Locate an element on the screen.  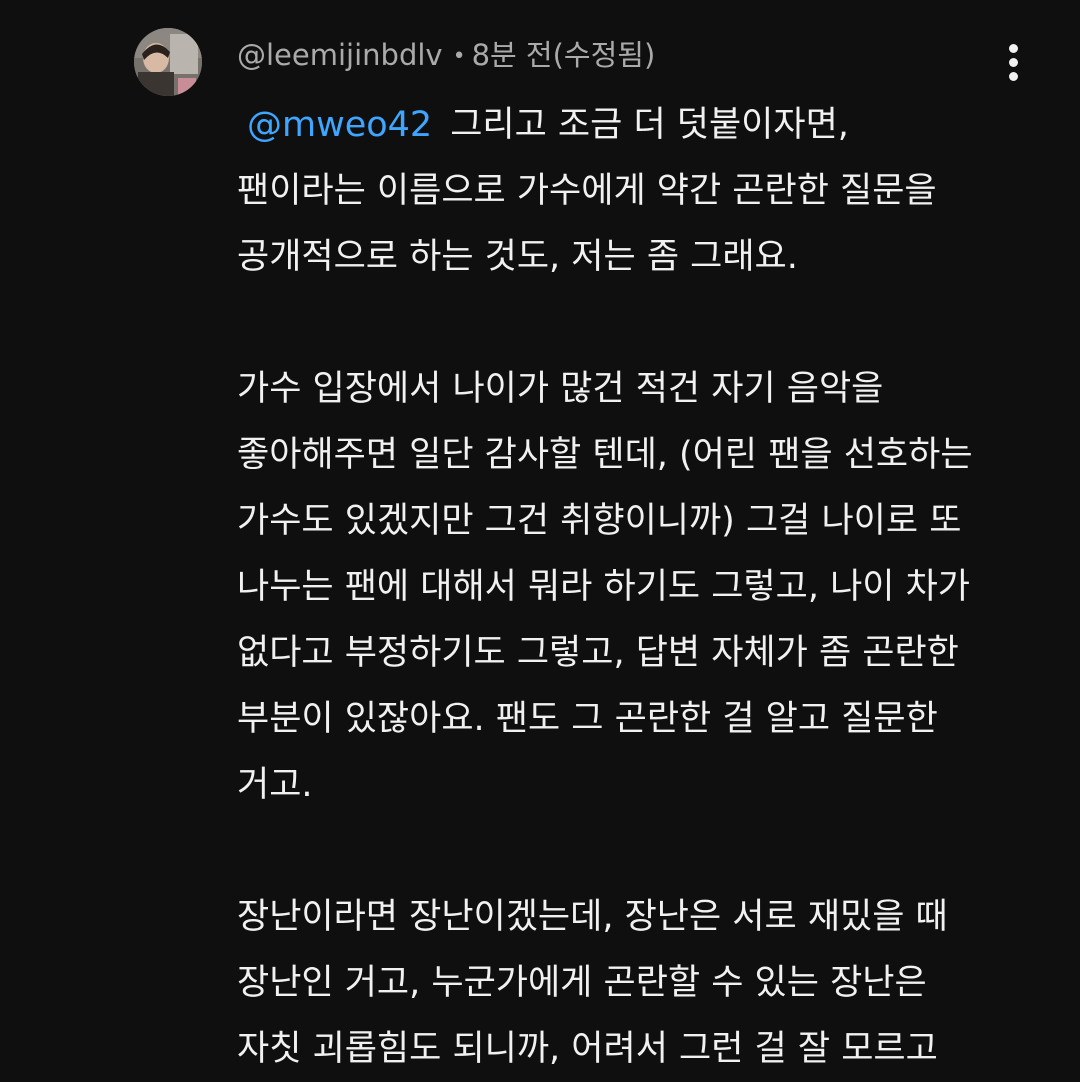
more-options-button is located at coordinates (1014, 62).